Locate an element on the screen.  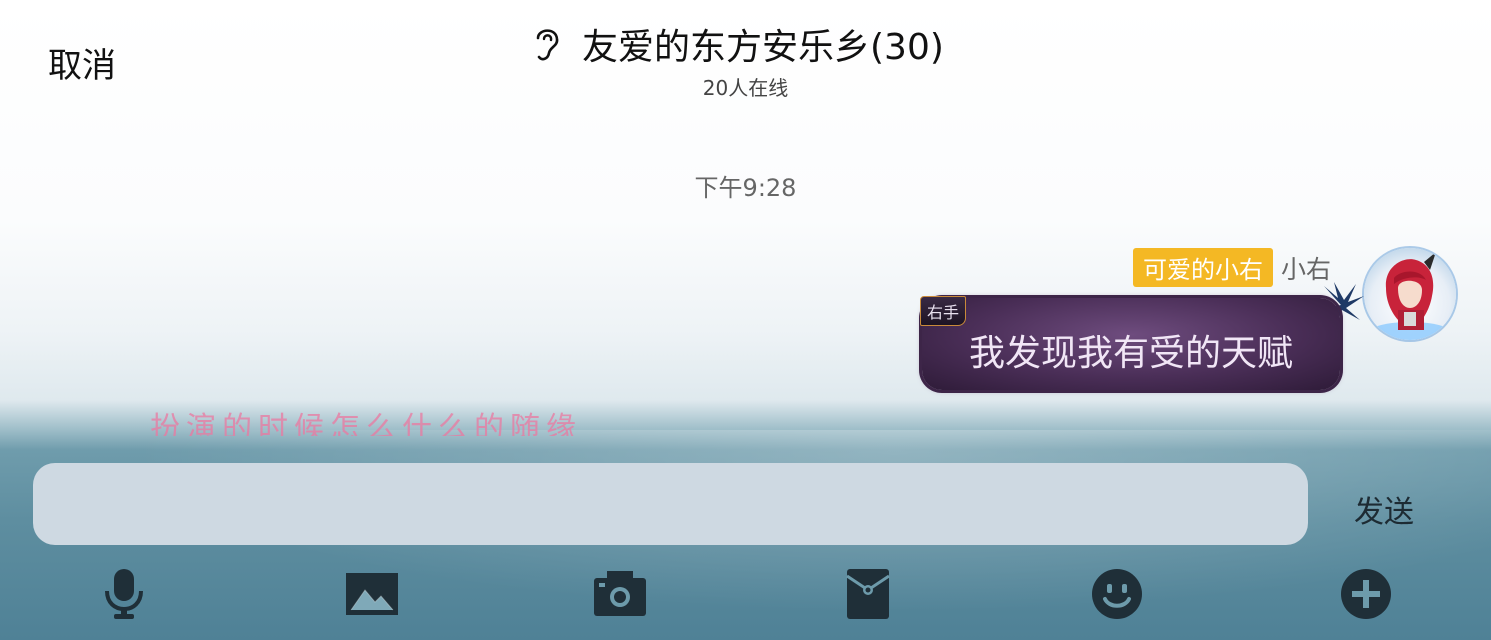
camera-button is located at coordinates (620, 594).